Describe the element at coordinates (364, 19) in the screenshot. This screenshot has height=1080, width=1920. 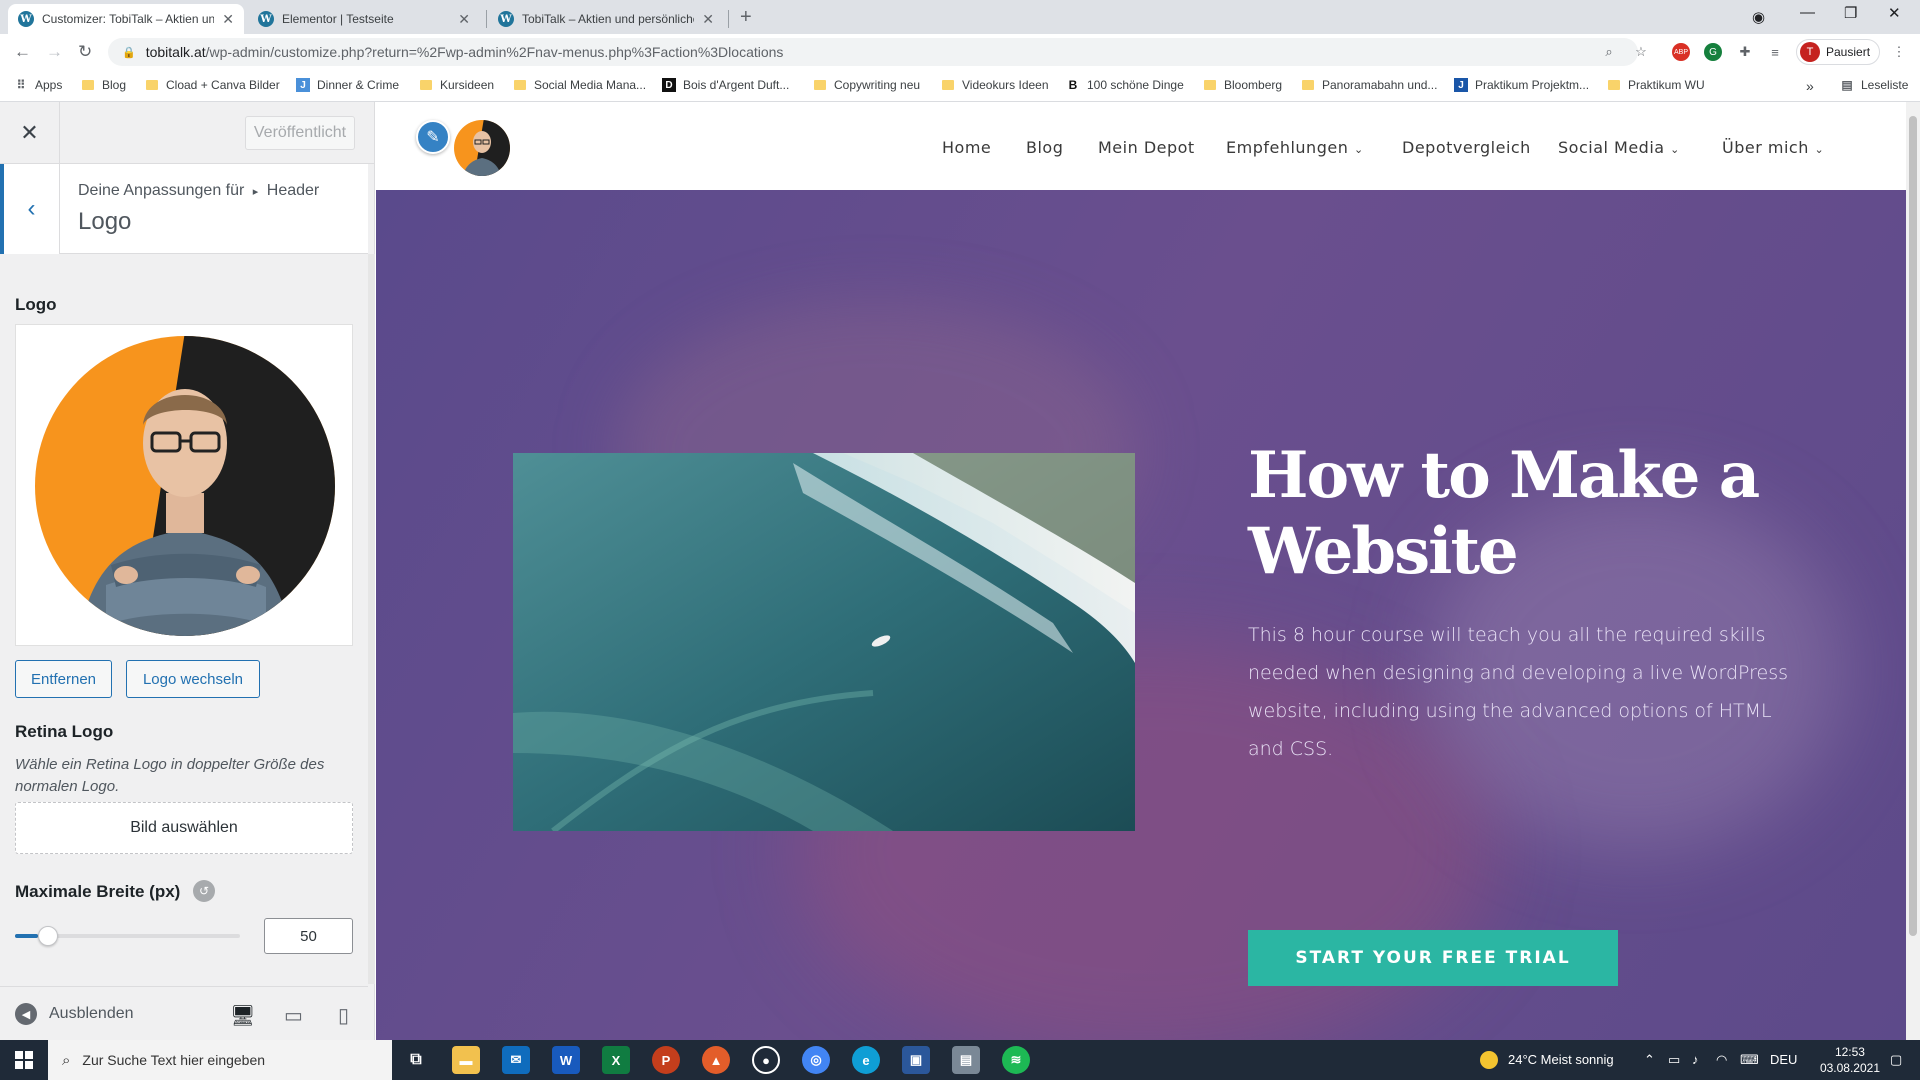
I see `tab-elementor: W Elementor | Testseite ✕` at that location.